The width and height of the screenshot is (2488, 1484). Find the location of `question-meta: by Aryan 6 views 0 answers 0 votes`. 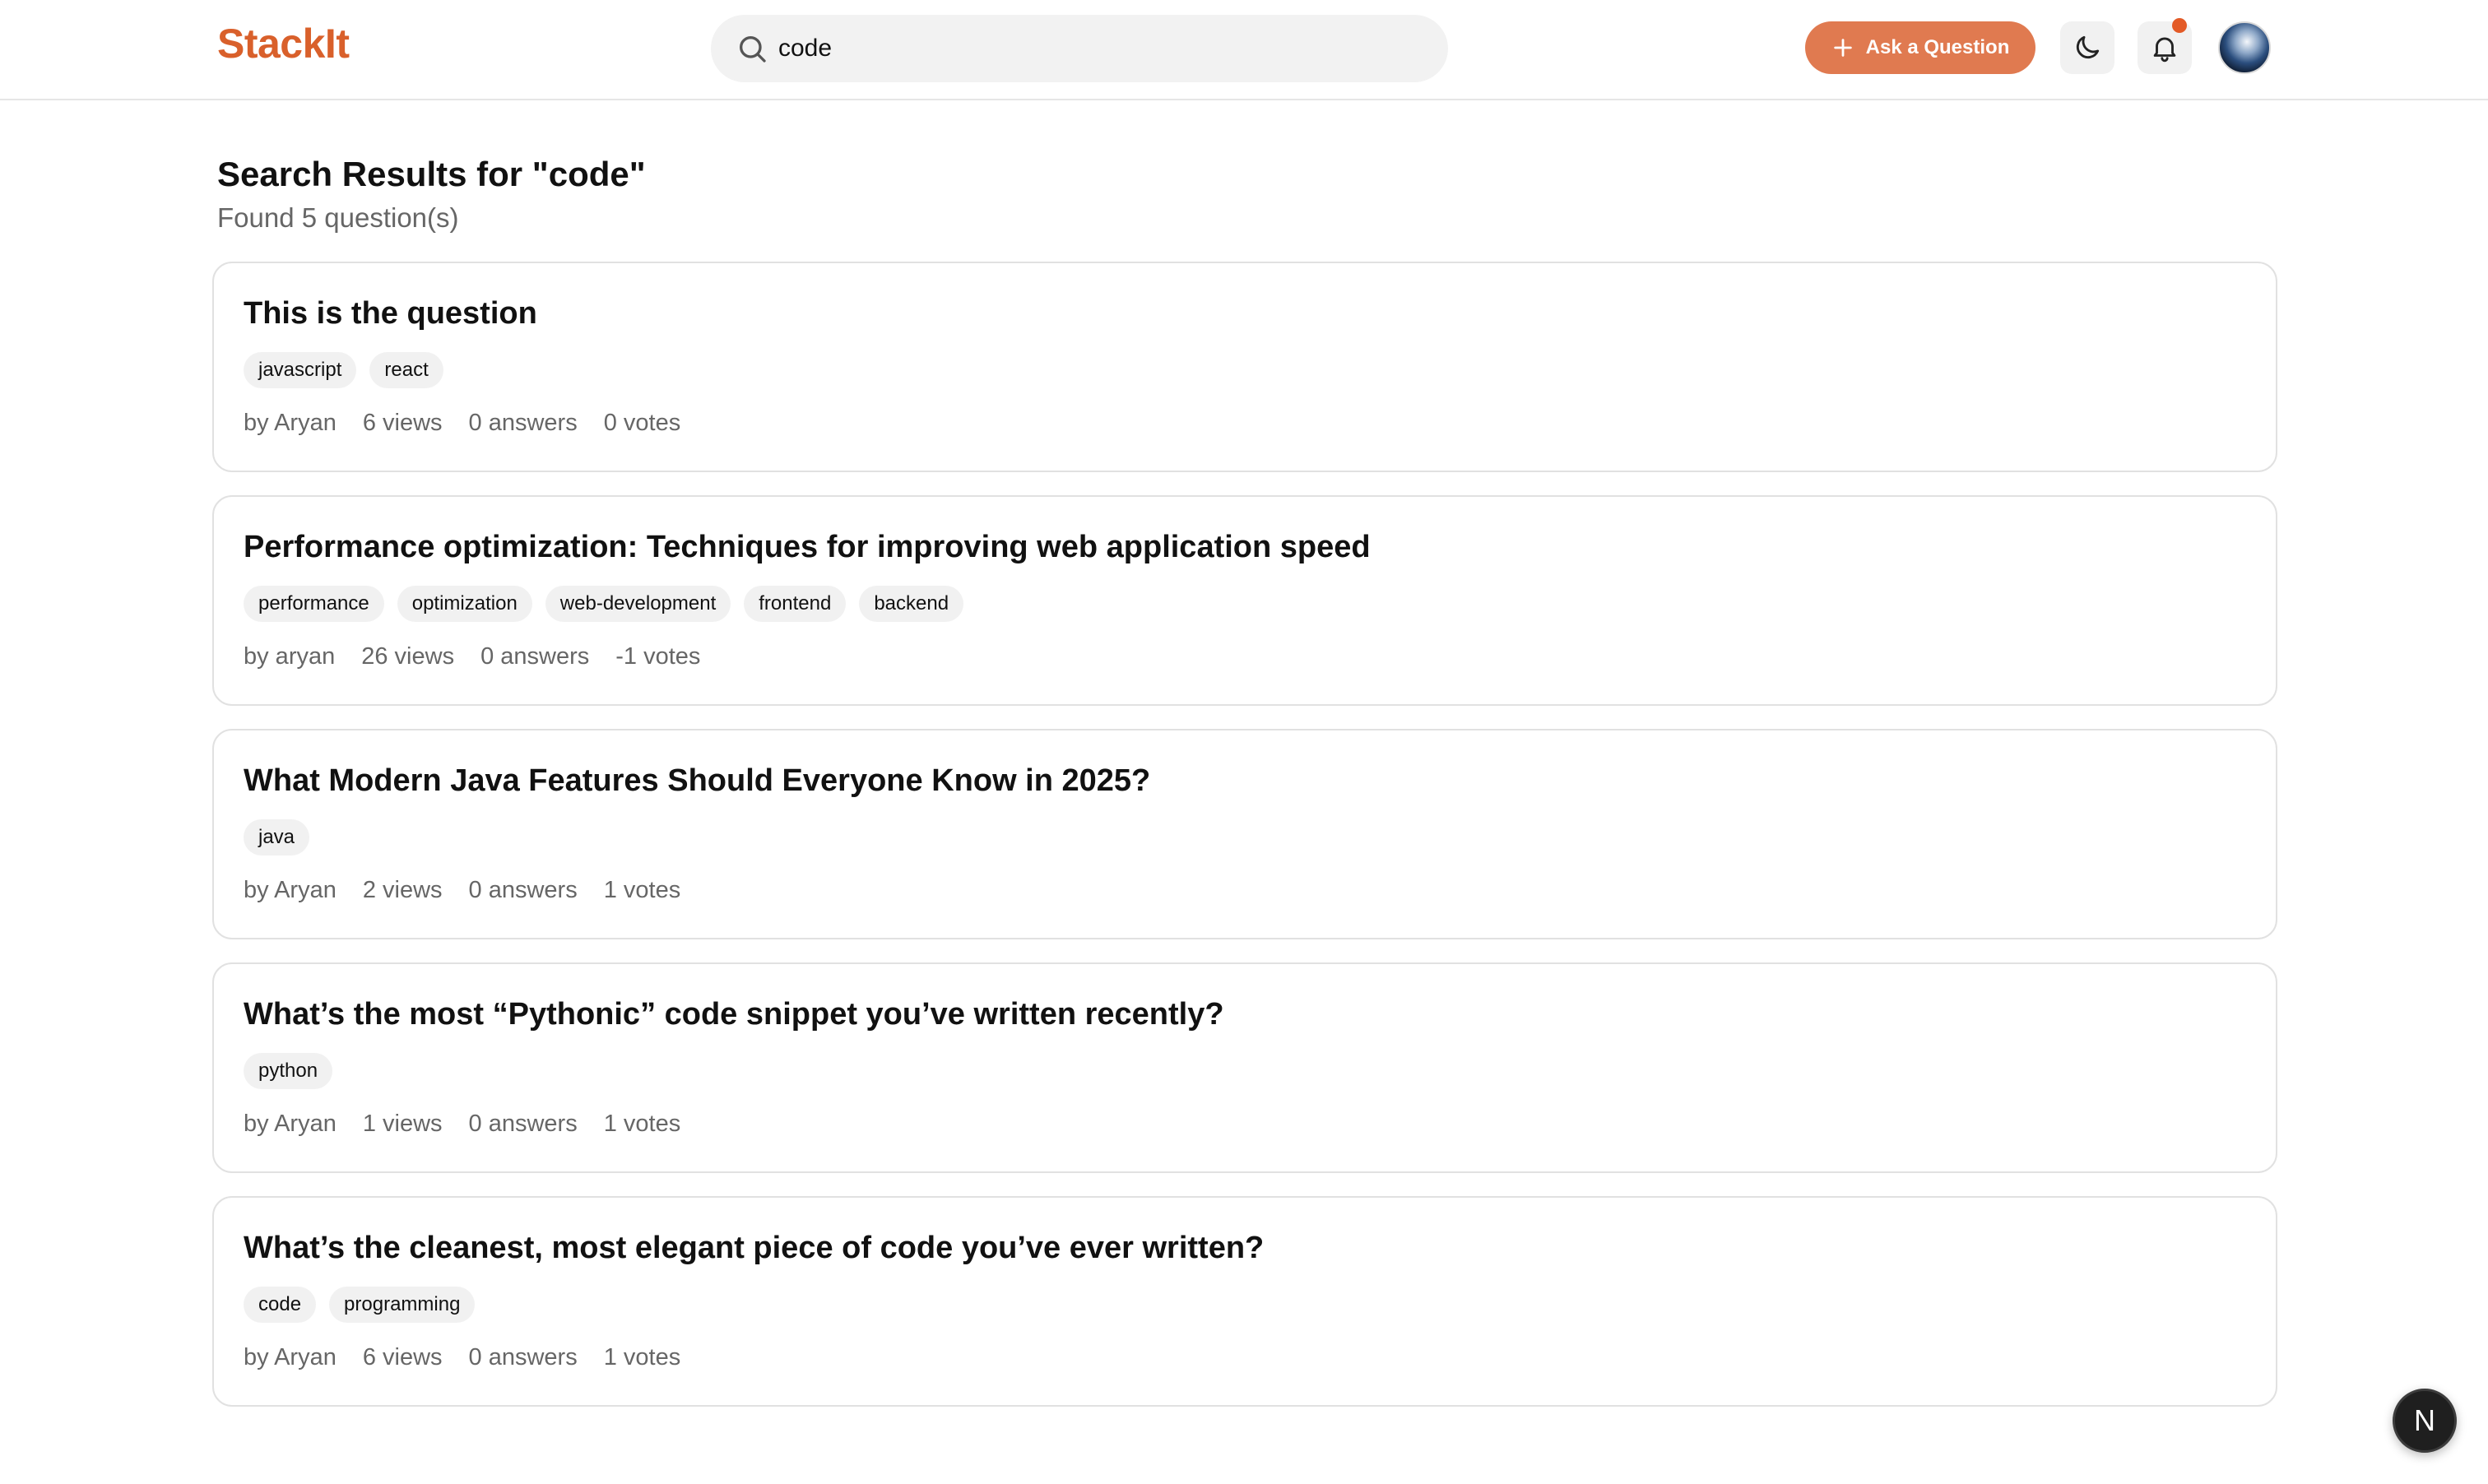

question-meta: by Aryan 6 views 0 answers 0 votes is located at coordinates (462, 423).